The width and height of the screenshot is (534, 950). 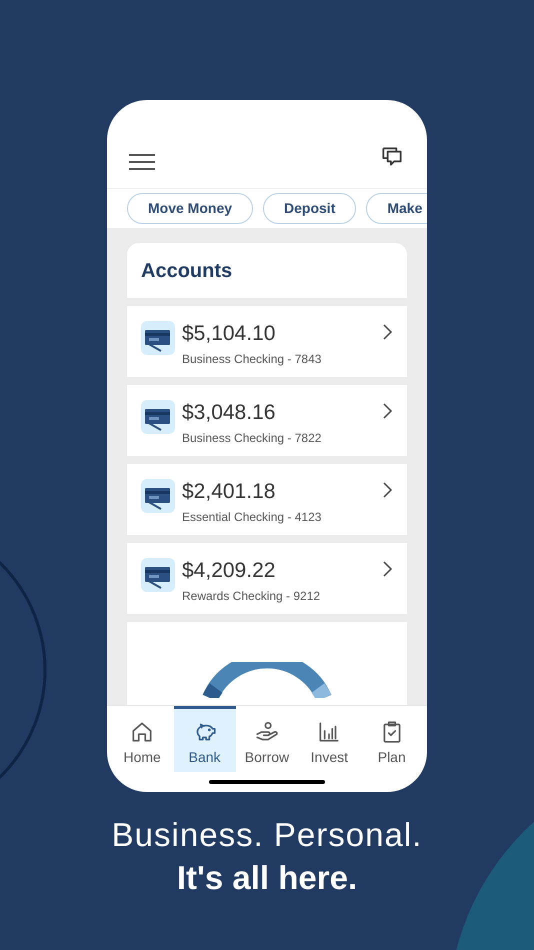 What do you see at coordinates (142, 739) in the screenshot?
I see `nav-tab: Home` at bounding box center [142, 739].